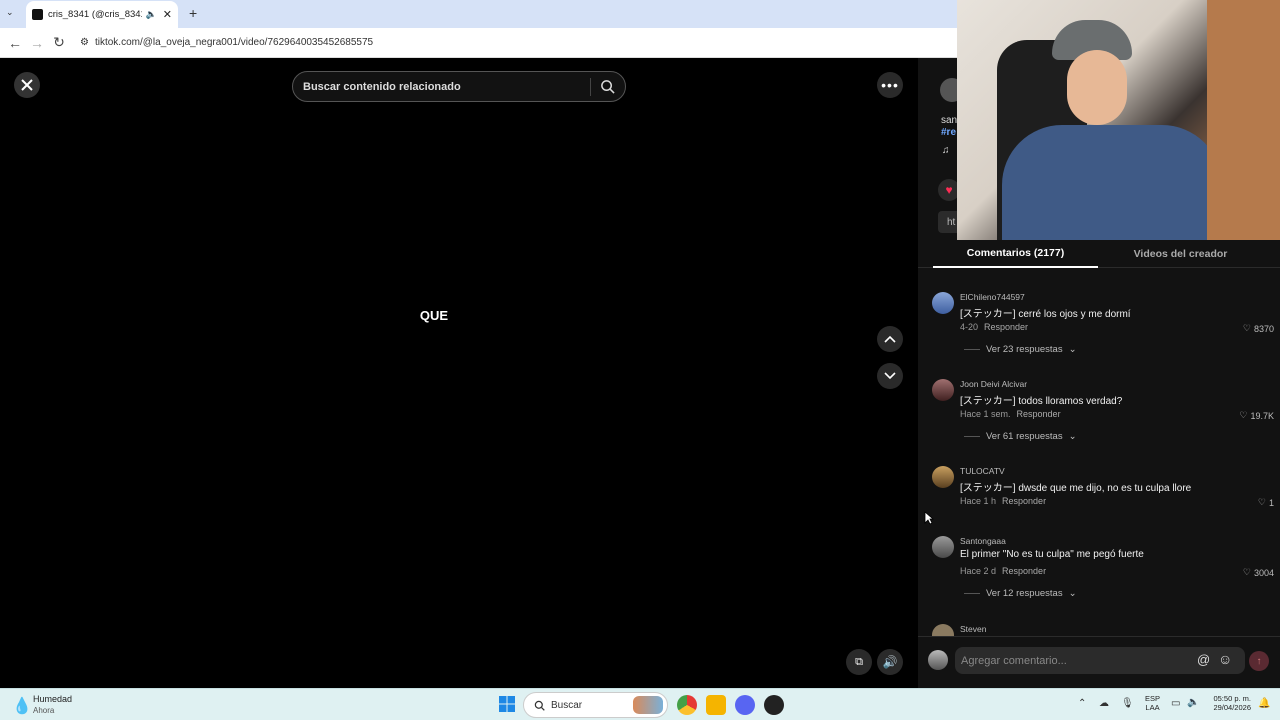 The height and width of the screenshot is (720, 1280). I want to click on language-indicator: ESP LAA, so click(1152, 703).